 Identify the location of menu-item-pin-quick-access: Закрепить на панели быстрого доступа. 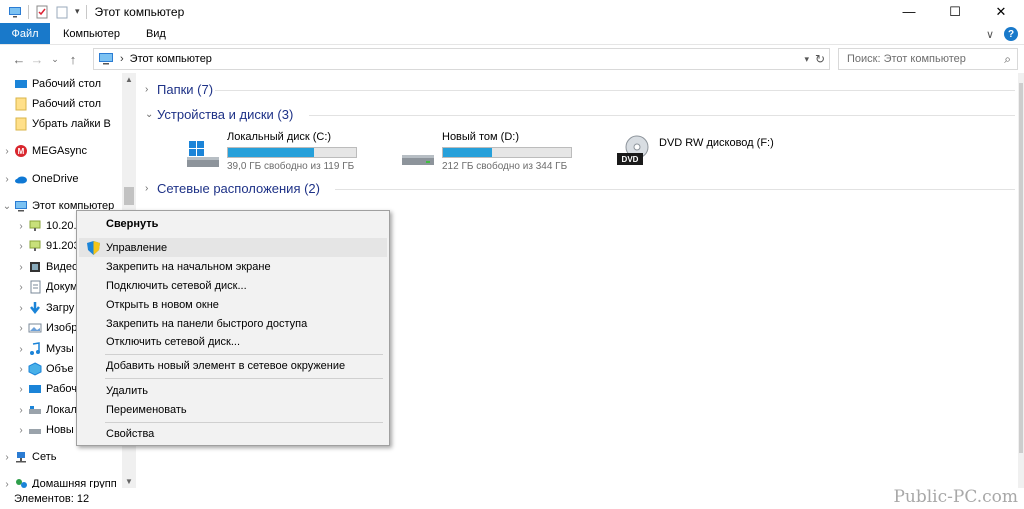
(233, 323).